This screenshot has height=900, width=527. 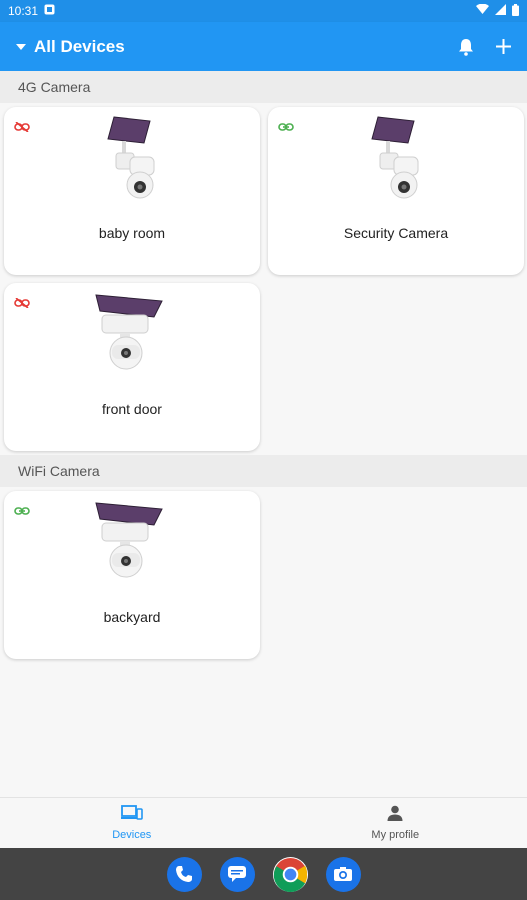 I want to click on device-card-front-door: front door, so click(x=132, y=367).